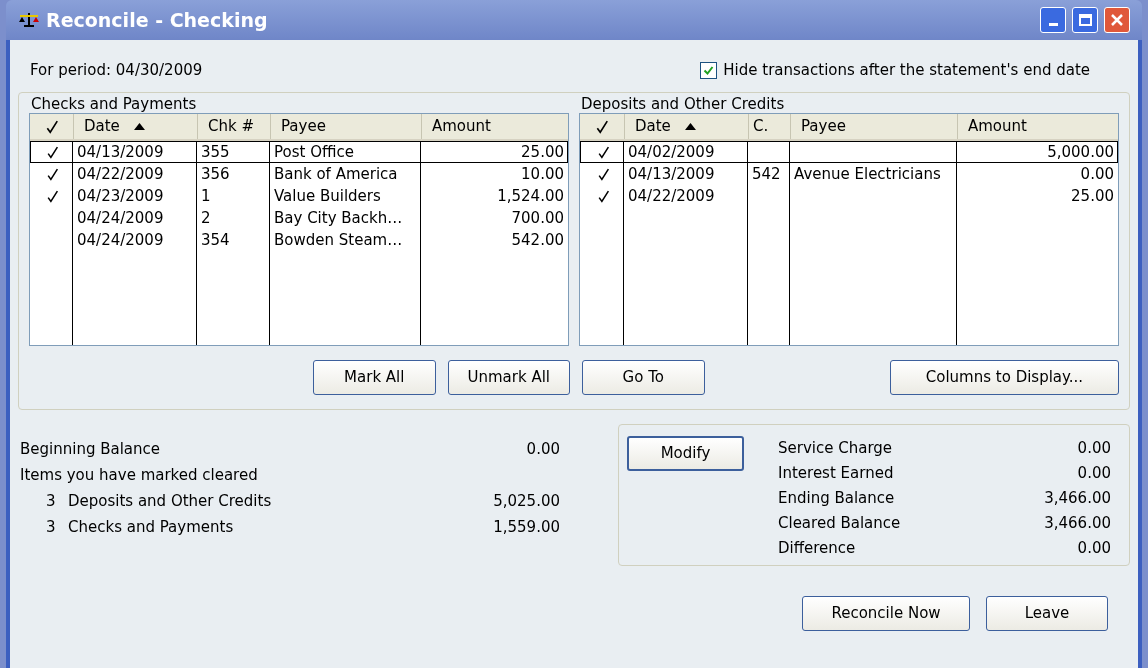 This screenshot has width=1148, height=668. Describe the element at coordinates (685, 453) in the screenshot. I see `button: Modify` at that location.